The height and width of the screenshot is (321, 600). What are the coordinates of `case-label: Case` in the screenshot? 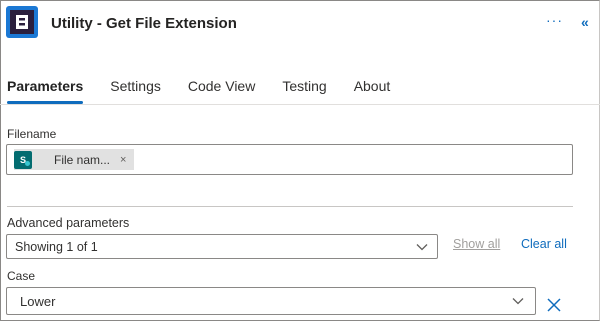 It's located at (21, 276).